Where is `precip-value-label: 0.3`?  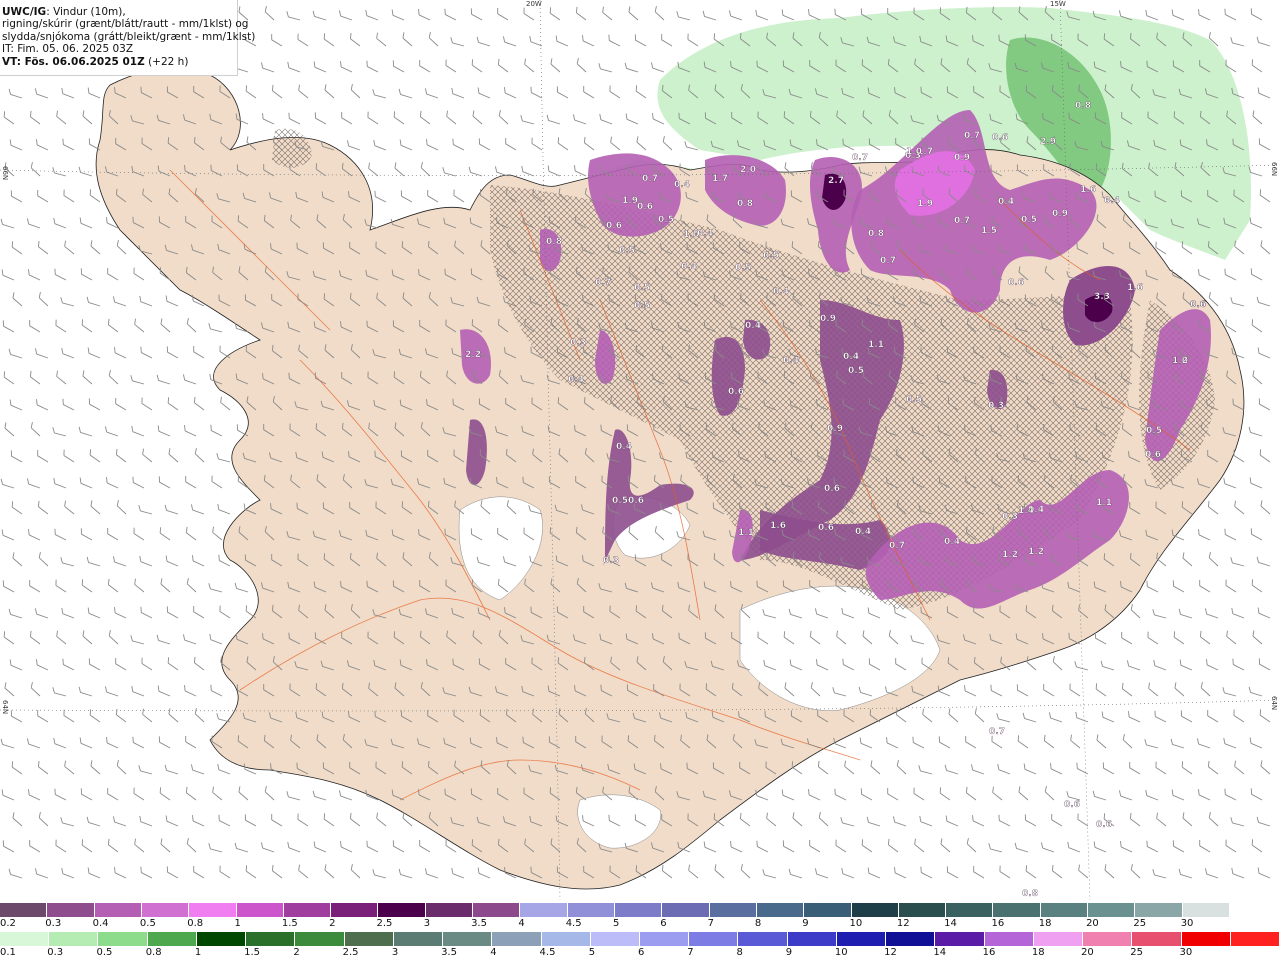 precip-value-label: 0.3 is located at coordinates (1010, 517).